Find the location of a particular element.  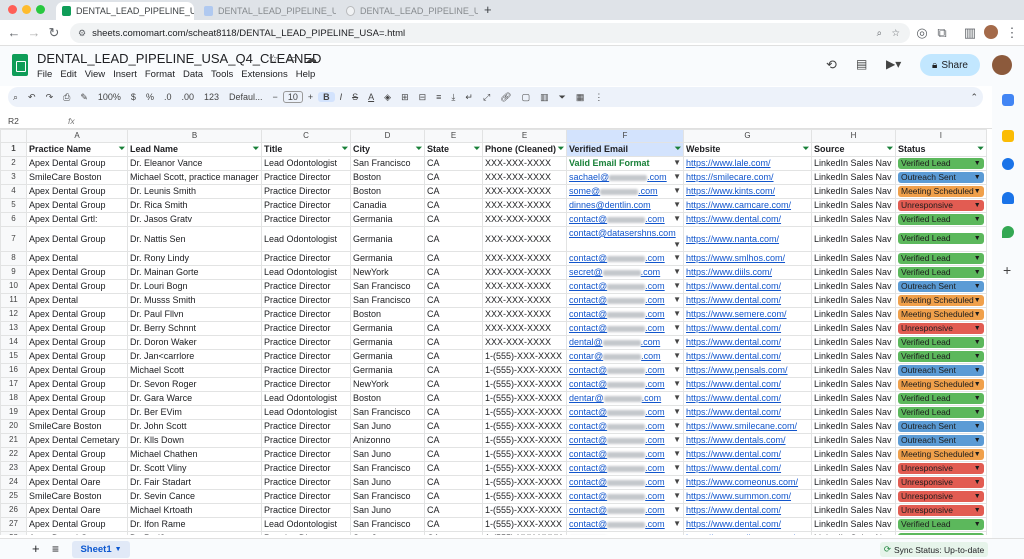

cell: Lead Odontologist is located at coordinates (306, 524).